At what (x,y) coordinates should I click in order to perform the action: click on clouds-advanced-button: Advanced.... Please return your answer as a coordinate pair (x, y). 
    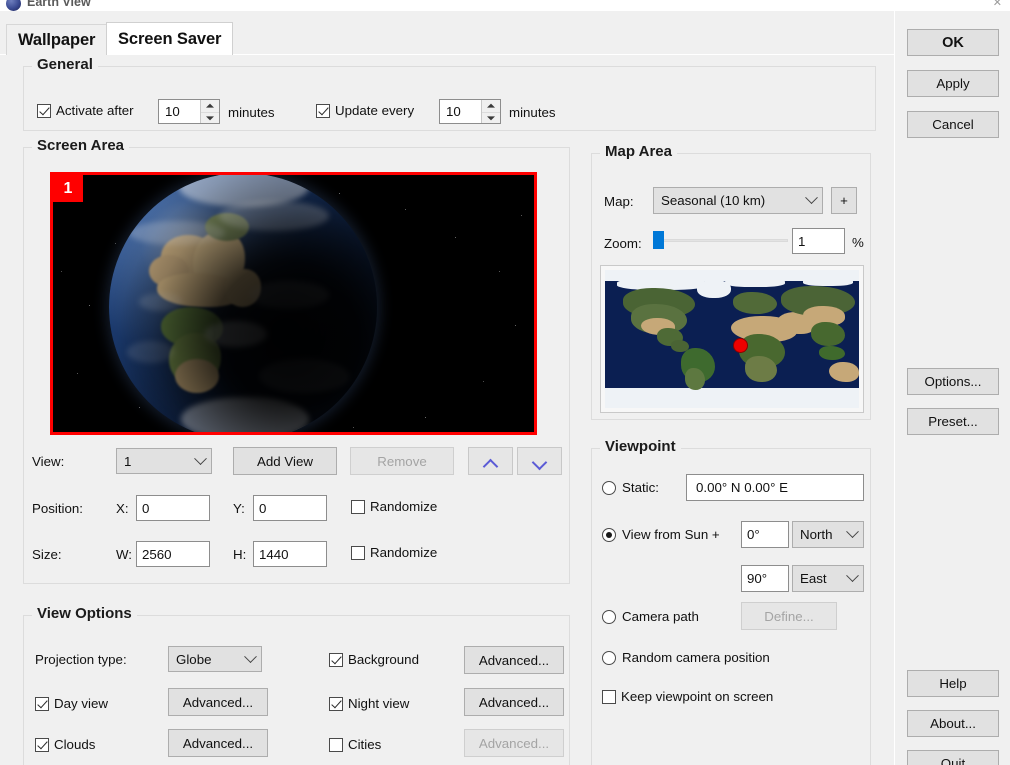
    Looking at the image, I should click on (218, 743).